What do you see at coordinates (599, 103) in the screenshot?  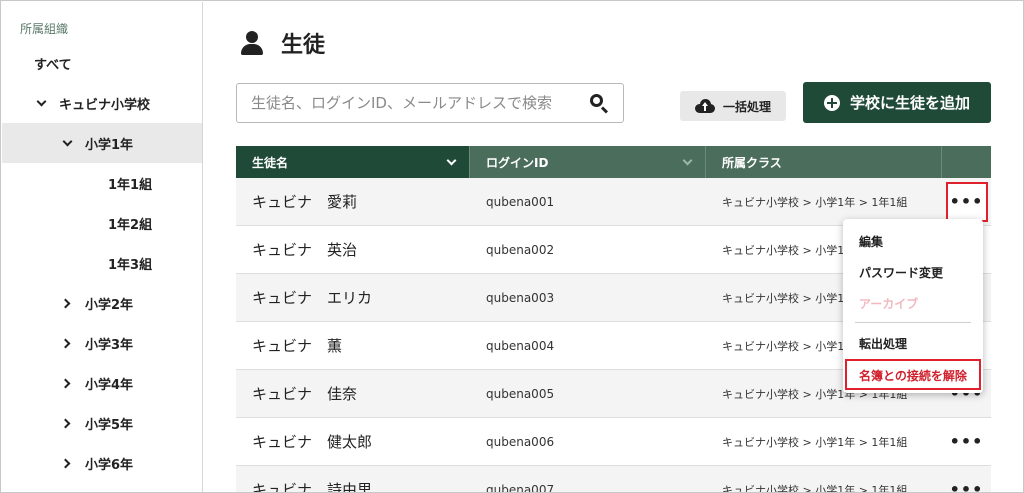 I see `search-icon` at bounding box center [599, 103].